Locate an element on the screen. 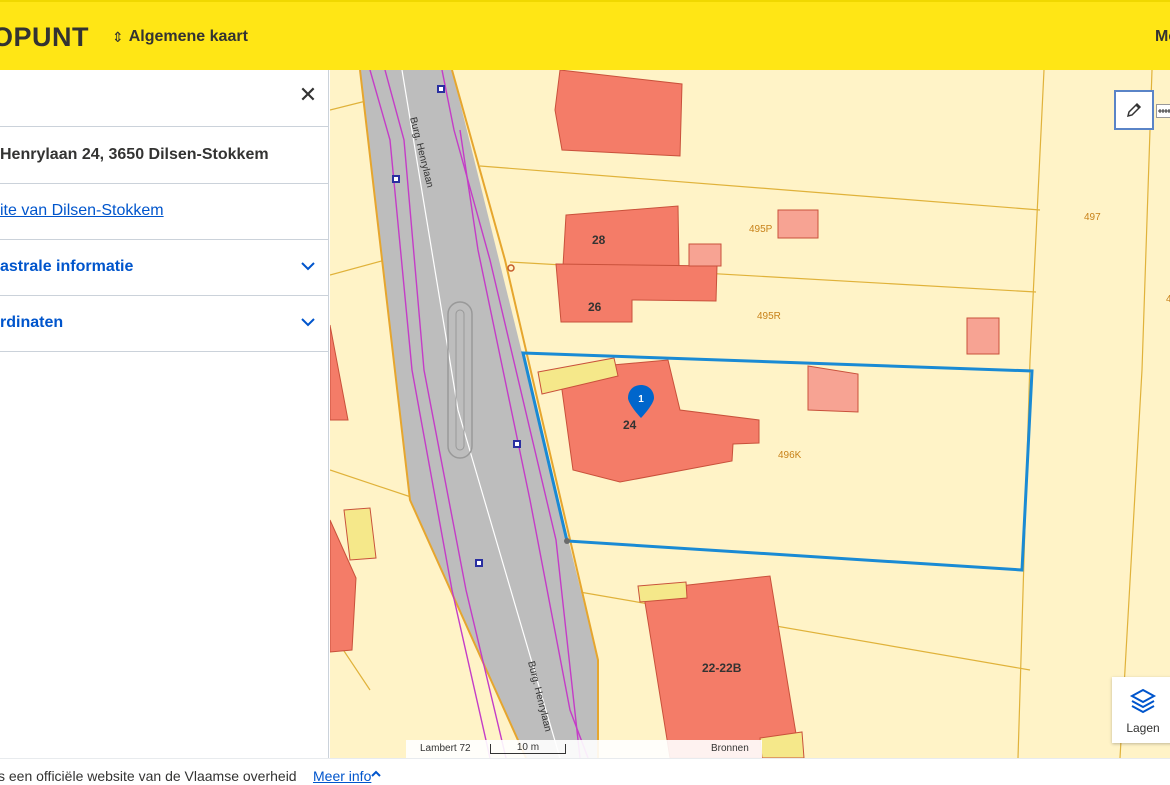 This screenshot has height=785, width=1170. layers-button: Lagen is located at coordinates (1141, 710).